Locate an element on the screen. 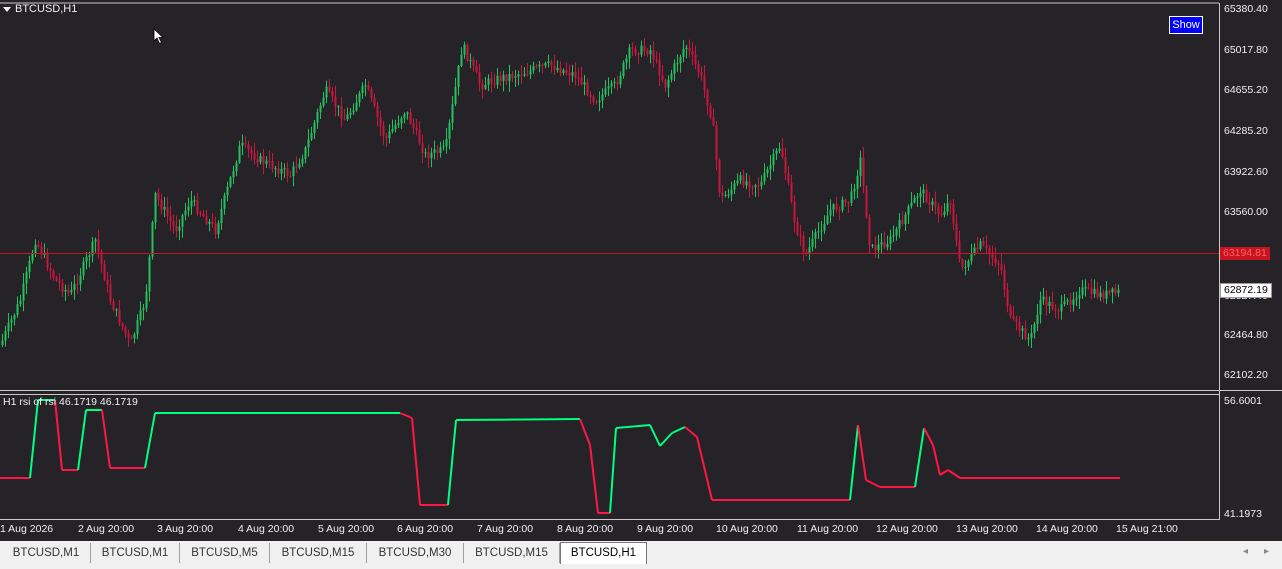 The width and height of the screenshot is (1282, 569). tab-btcusd-h1: BTCUSD,H1 is located at coordinates (603, 553).